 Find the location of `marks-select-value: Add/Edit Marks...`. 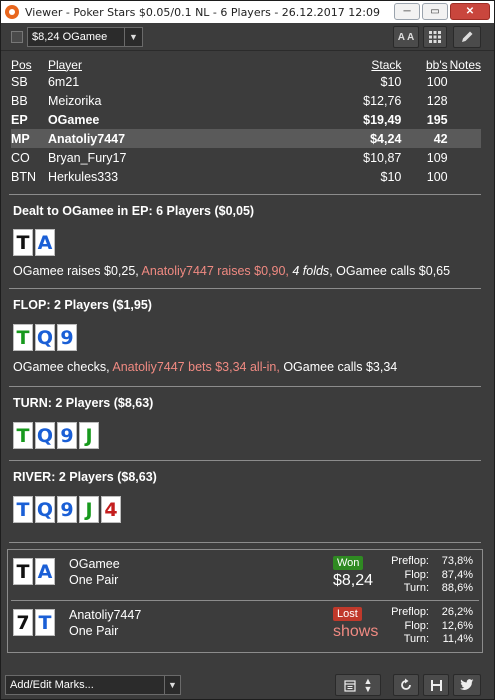

marks-select-value: Add/Edit Marks... is located at coordinates (52, 685).